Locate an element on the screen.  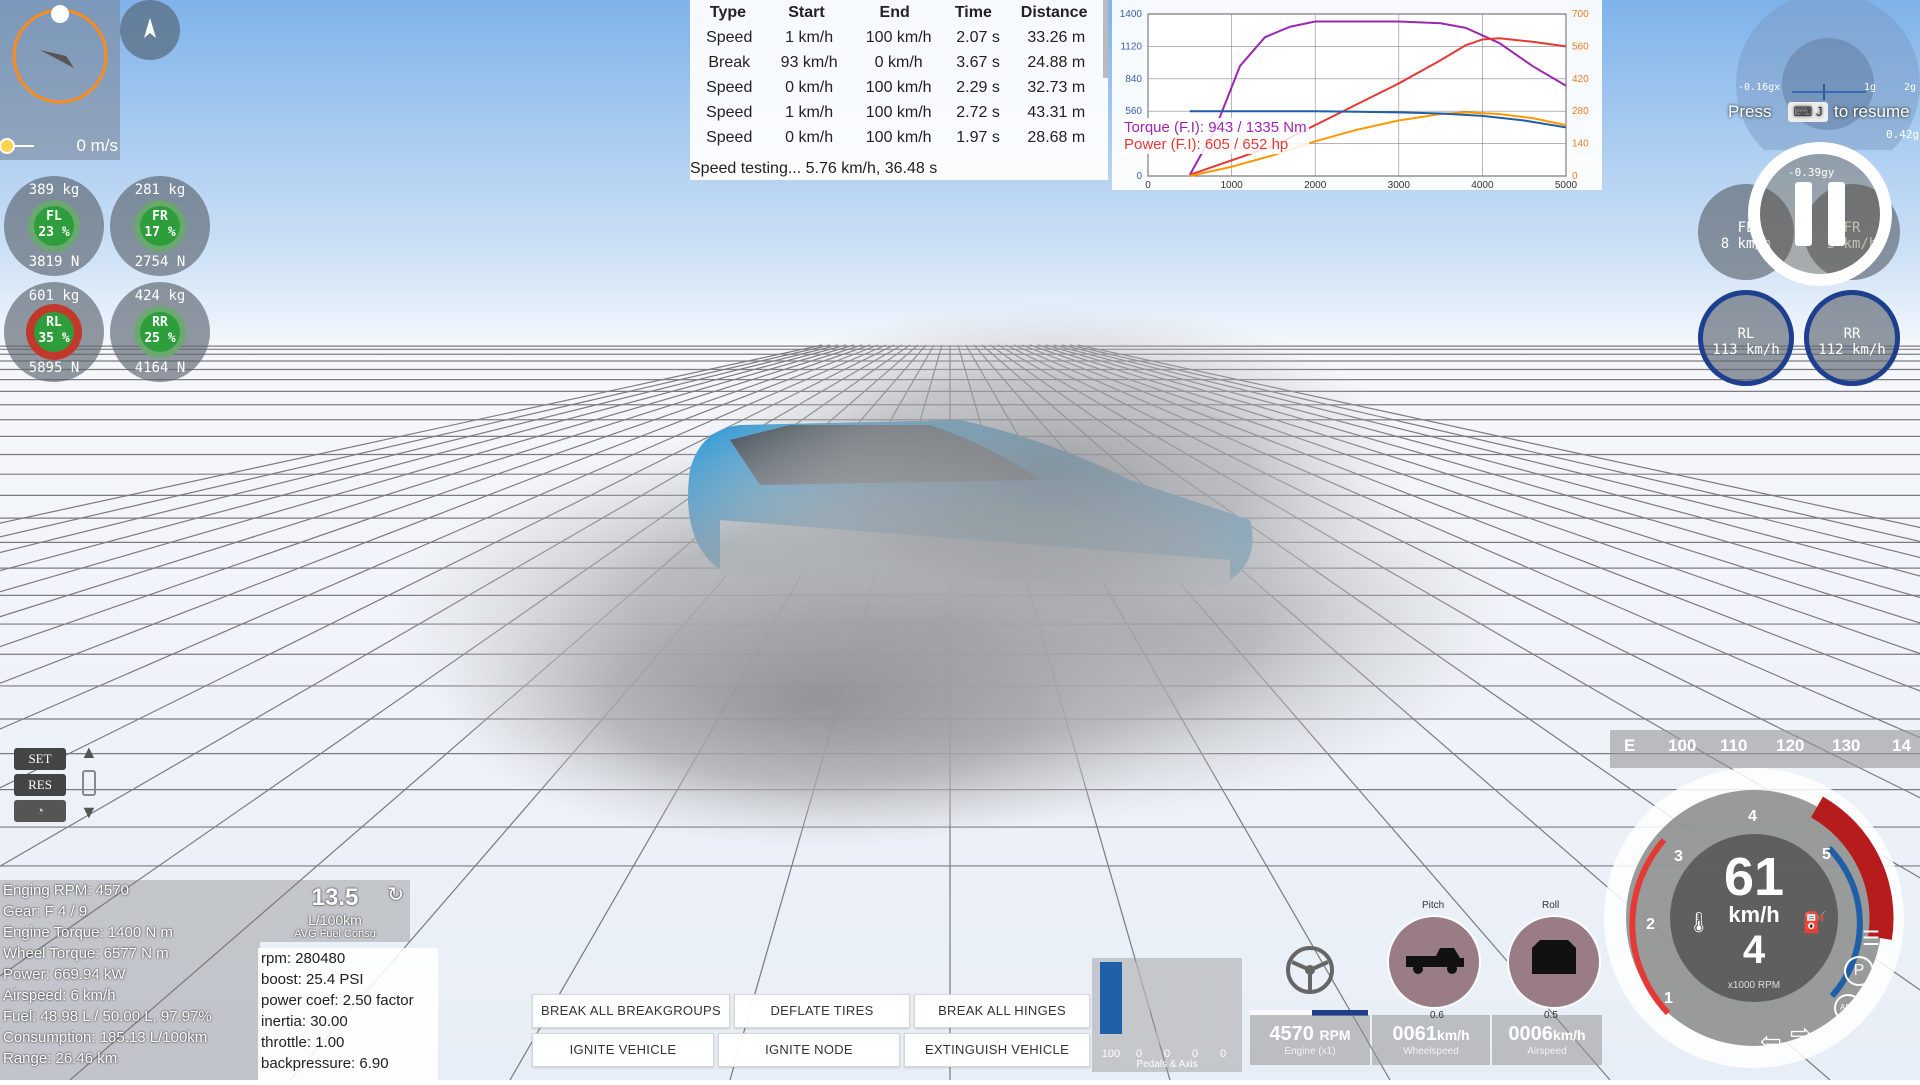
parking-brake-icon: P is located at coordinates (1859, 971).